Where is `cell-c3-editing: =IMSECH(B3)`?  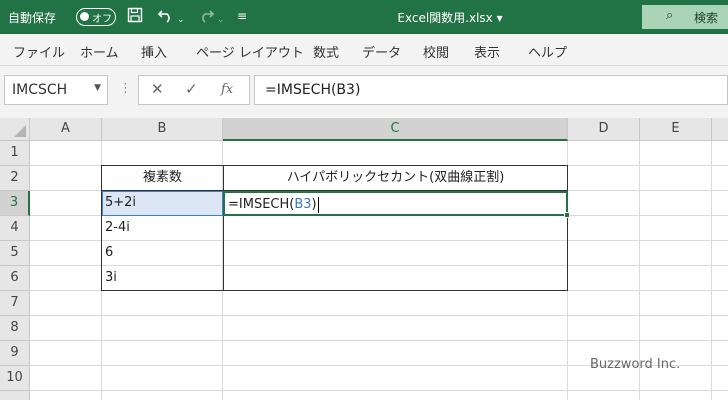
cell-c3-editing: =IMSECH(B3) is located at coordinates (396, 204).